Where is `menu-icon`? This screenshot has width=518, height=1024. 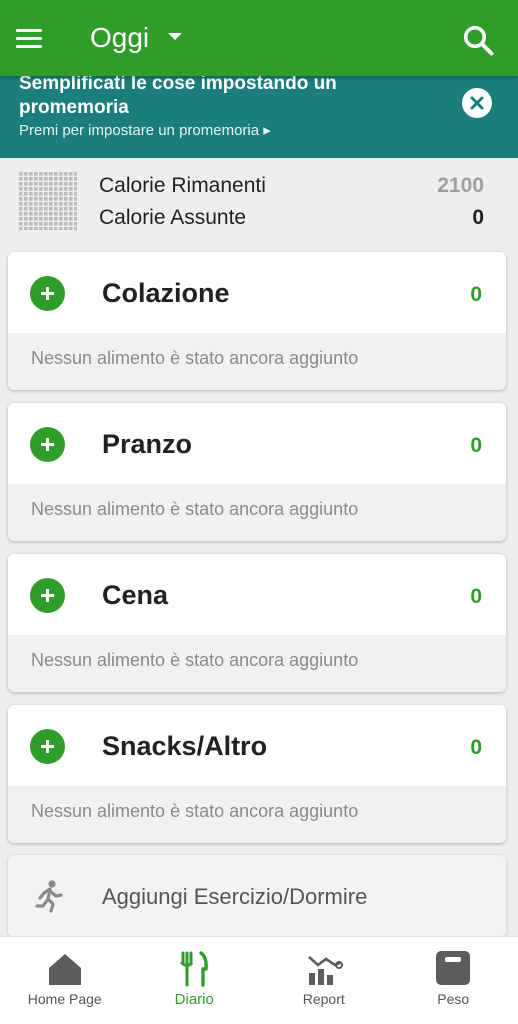
menu-icon is located at coordinates (35, 38).